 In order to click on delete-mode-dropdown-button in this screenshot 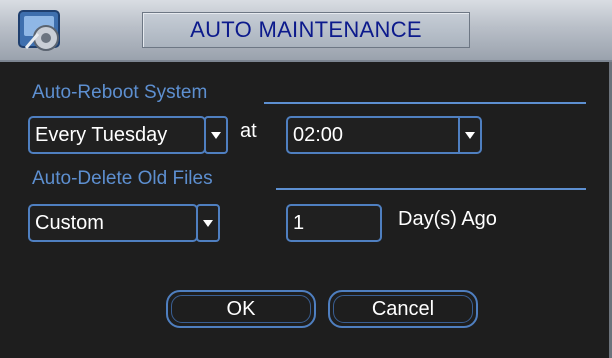, I will do `click(208, 223)`.